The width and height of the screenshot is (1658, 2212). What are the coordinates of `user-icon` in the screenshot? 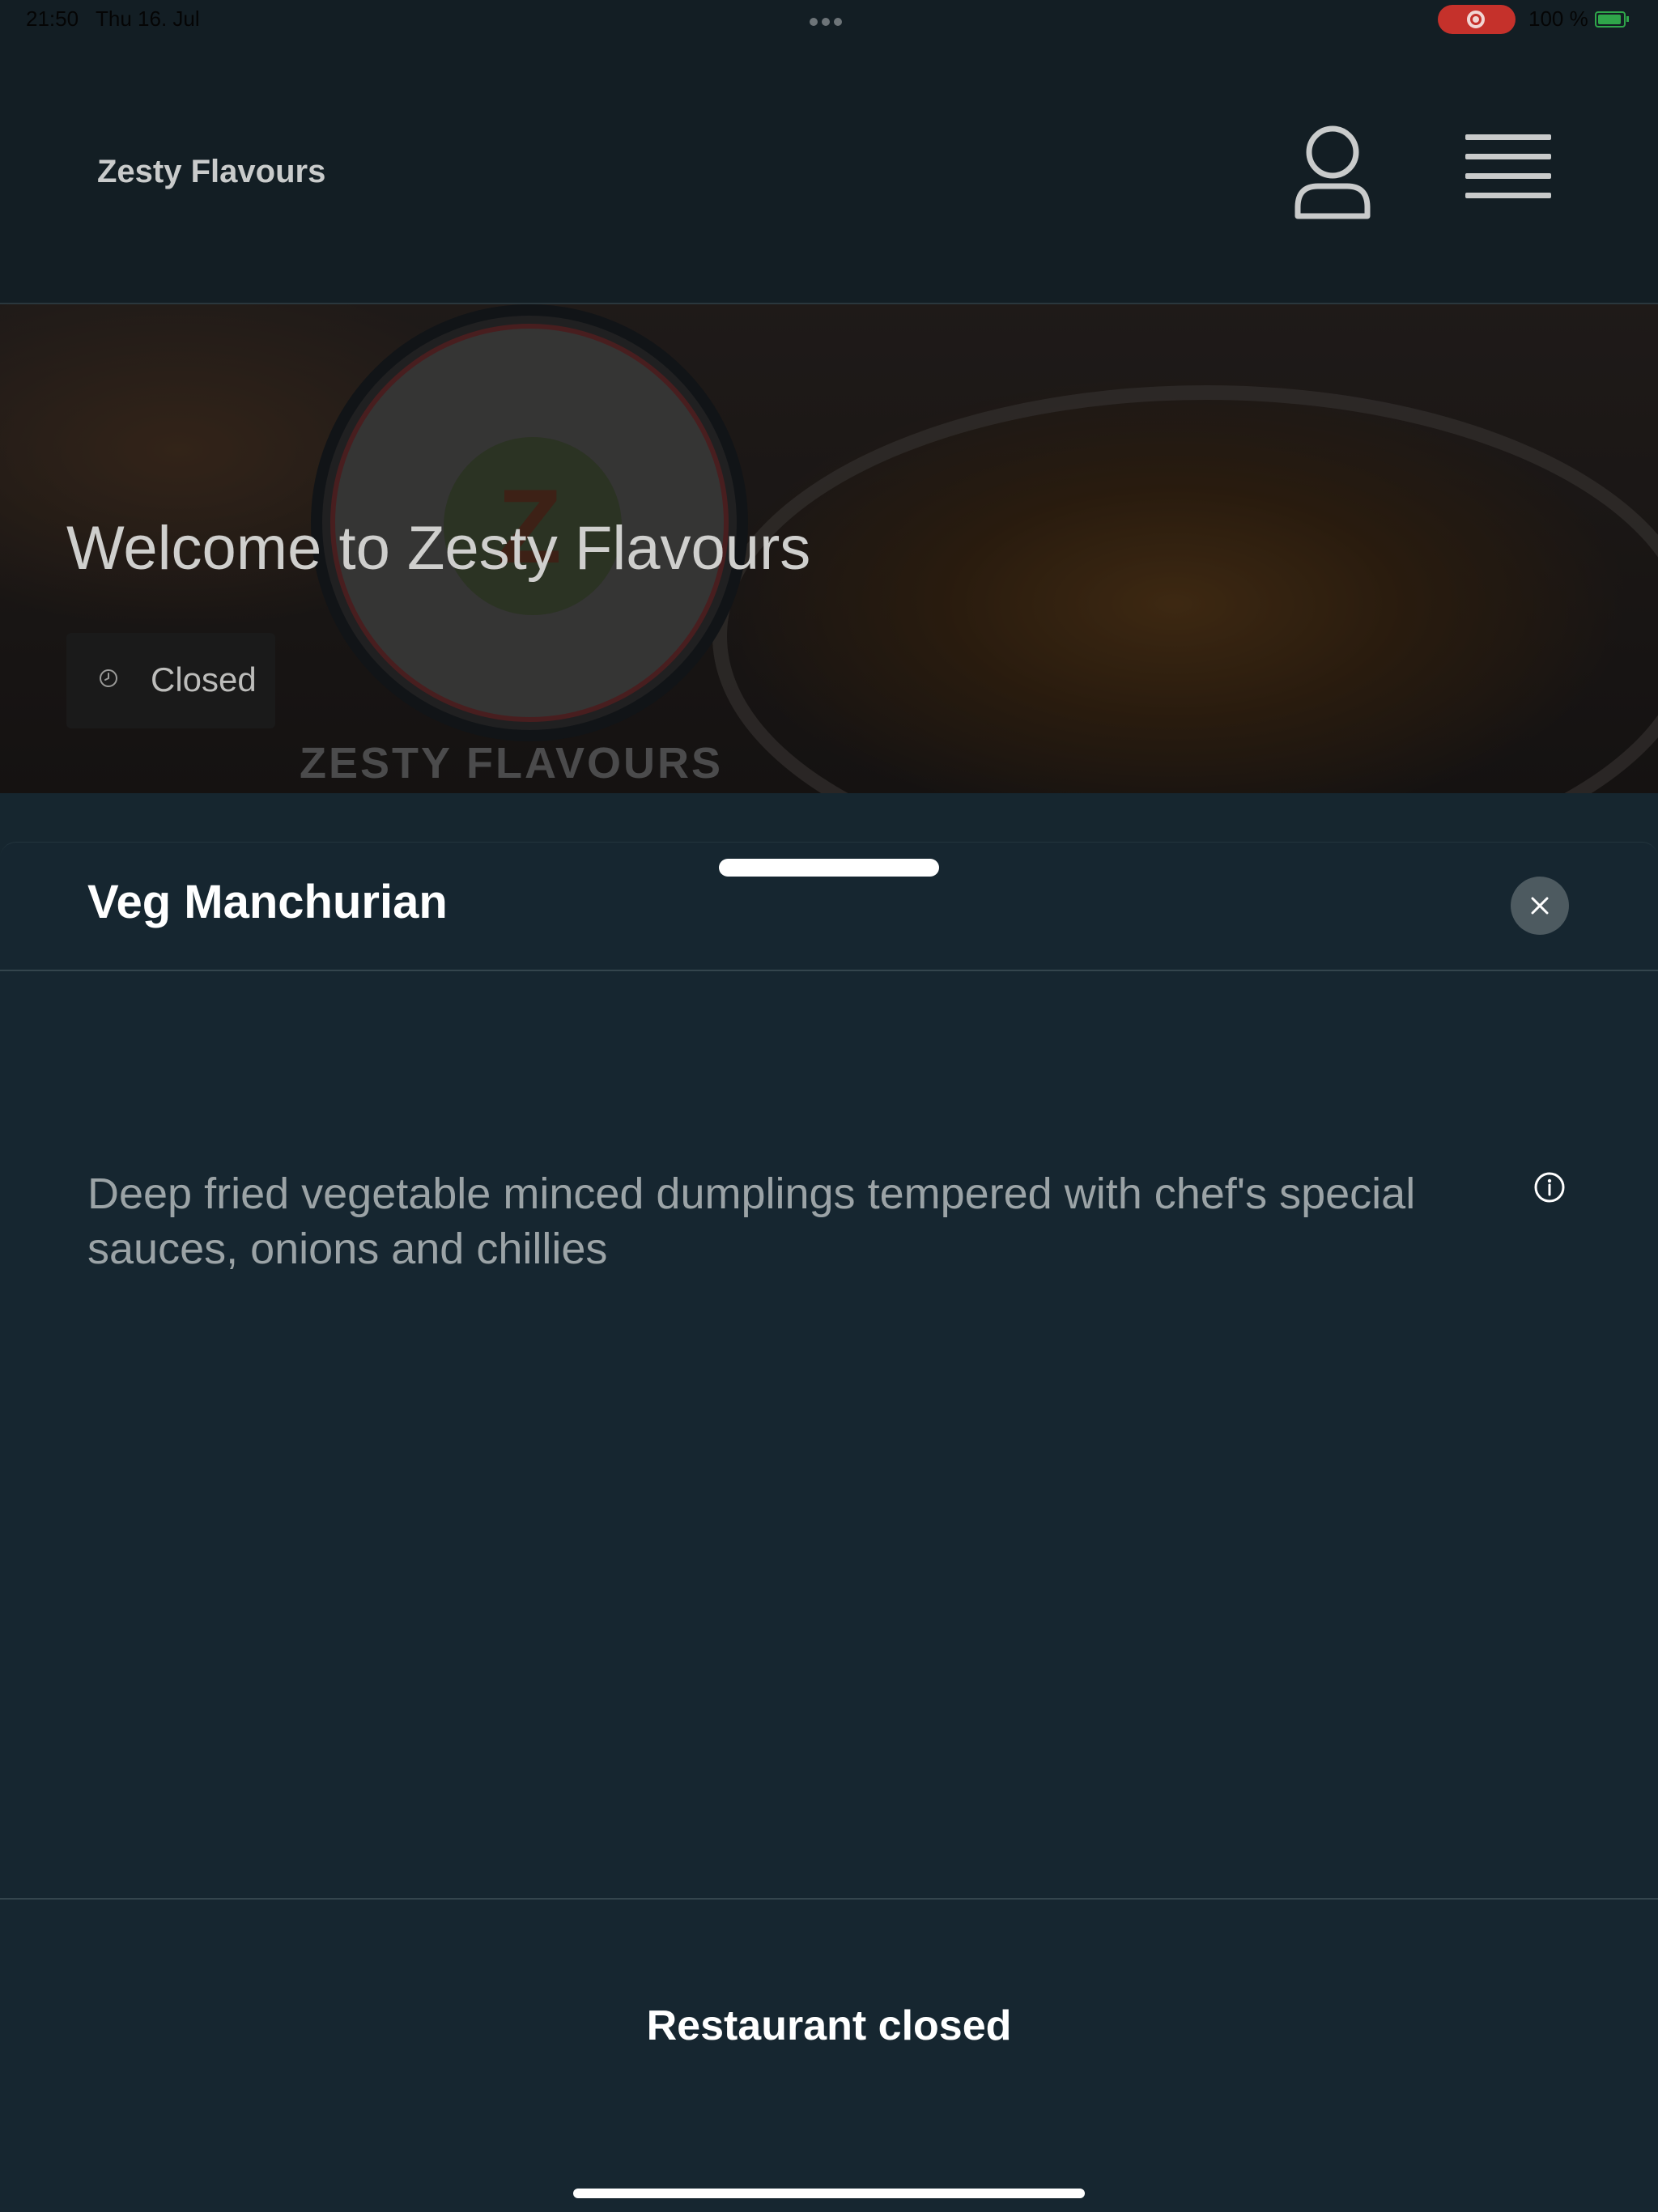 It's located at (1333, 172).